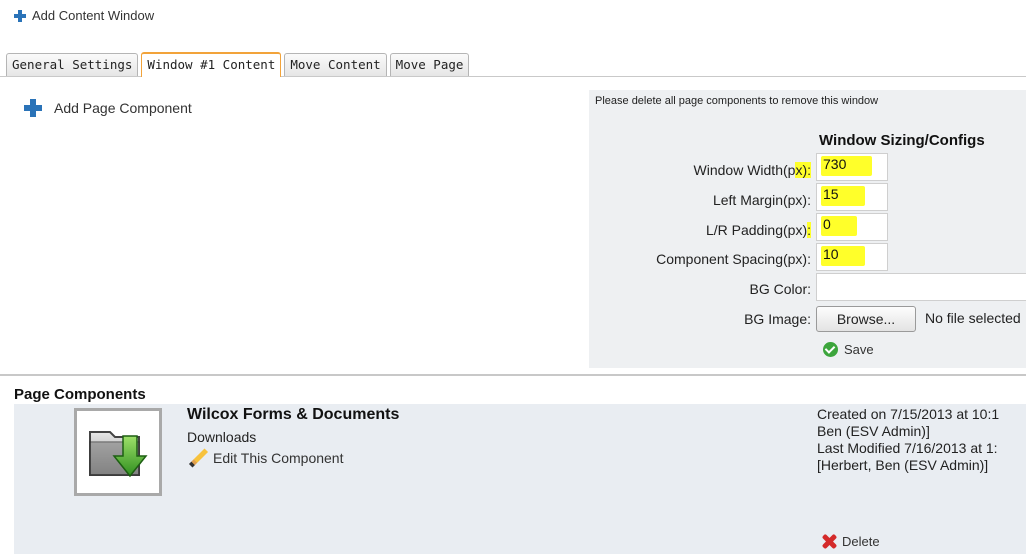 The image size is (1026, 554). What do you see at coordinates (335, 64) in the screenshot?
I see `tab-move-content: Move Content` at bounding box center [335, 64].